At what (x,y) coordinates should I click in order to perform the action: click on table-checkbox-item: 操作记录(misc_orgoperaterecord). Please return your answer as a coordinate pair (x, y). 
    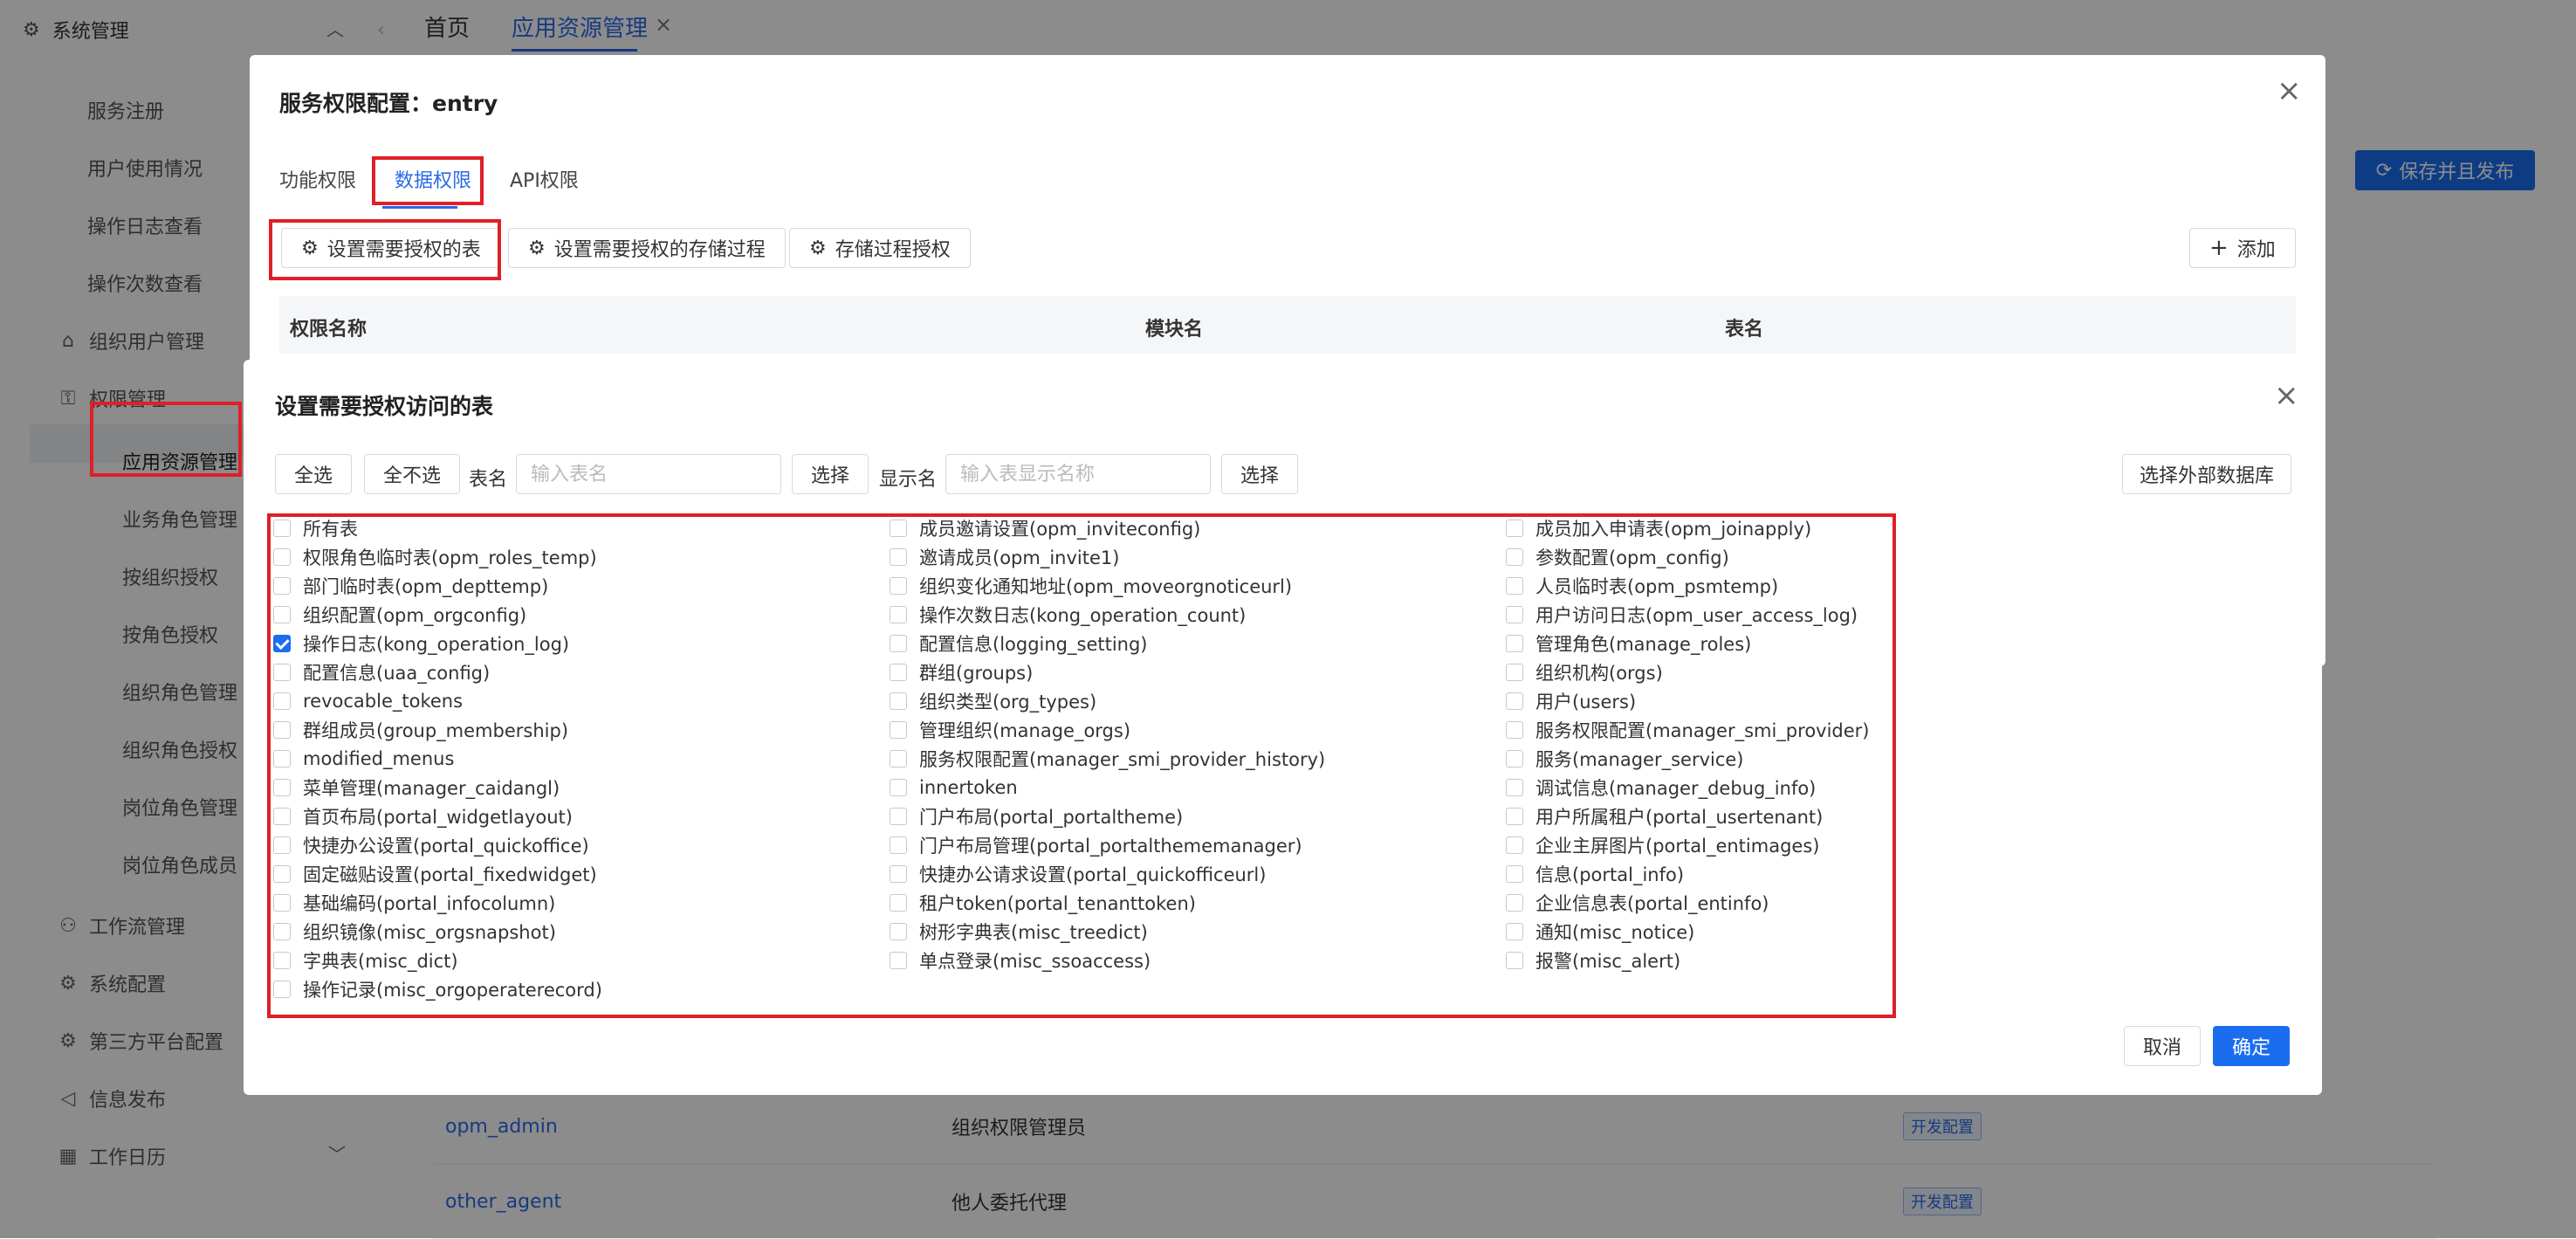
    Looking at the image, I should click on (438, 989).